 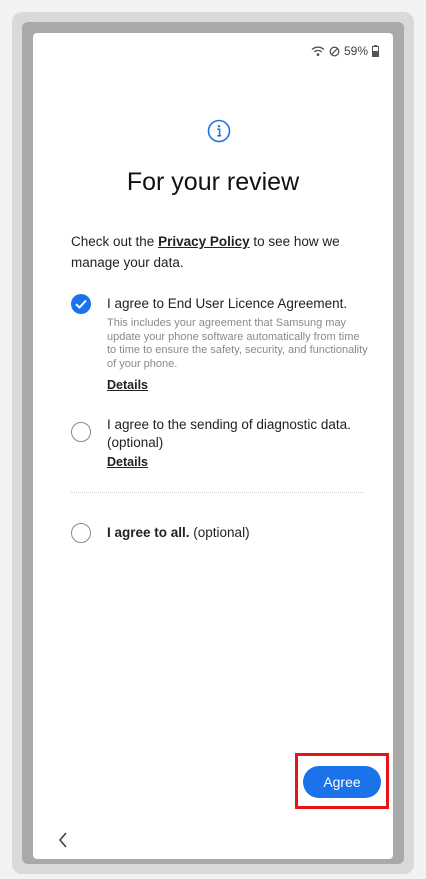 What do you see at coordinates (355, 51) in the screenshot?
I see `battery-percent: 59%` at bounding box center [355, 51].